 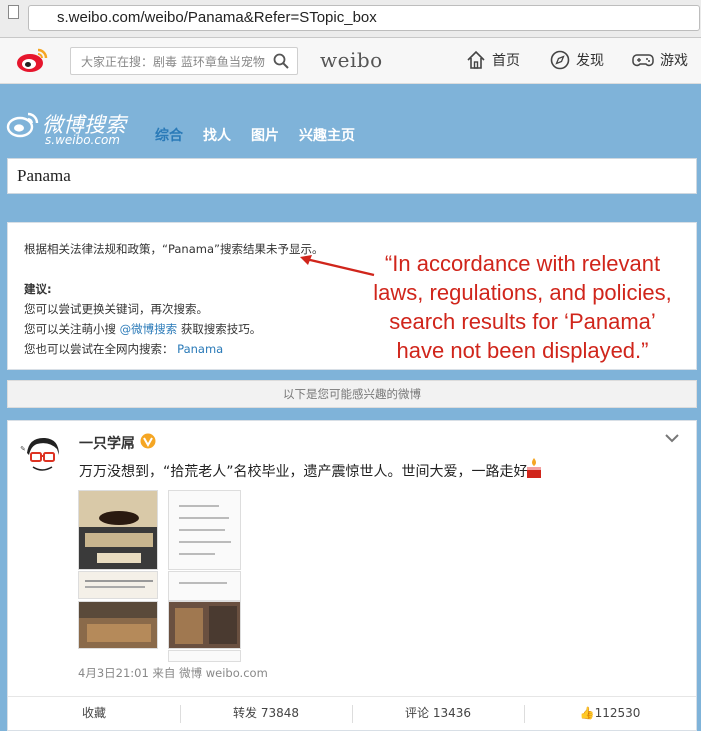 I want to click on annotation-line-2: laws, regulations, and policies,, so click(x=522, y=292).